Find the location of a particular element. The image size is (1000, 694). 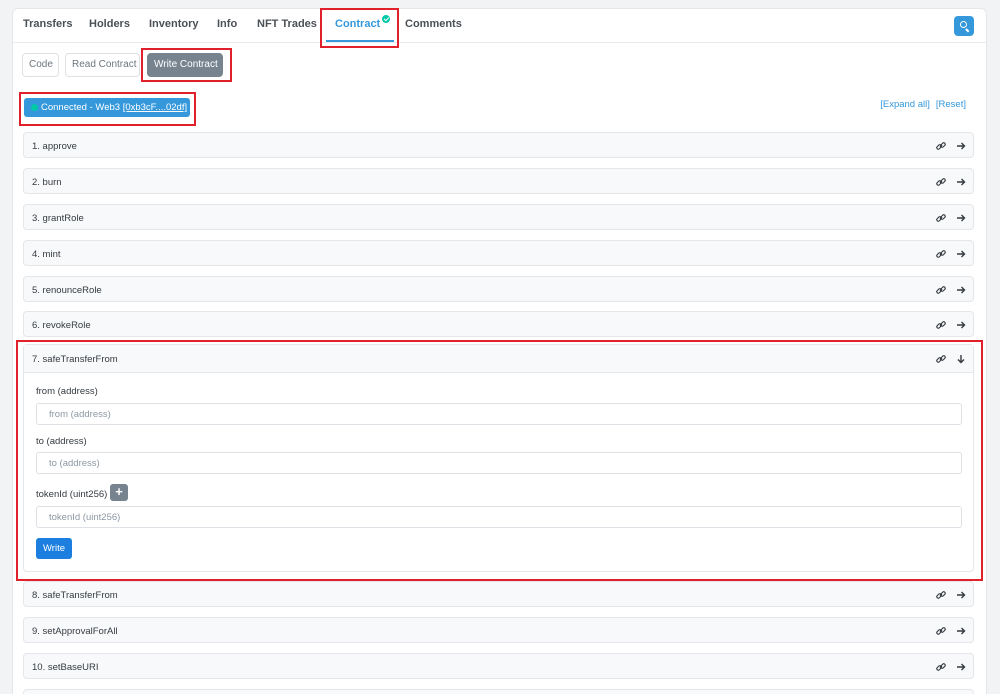

add-token-id-button: + is located at coordinates (119, 492).